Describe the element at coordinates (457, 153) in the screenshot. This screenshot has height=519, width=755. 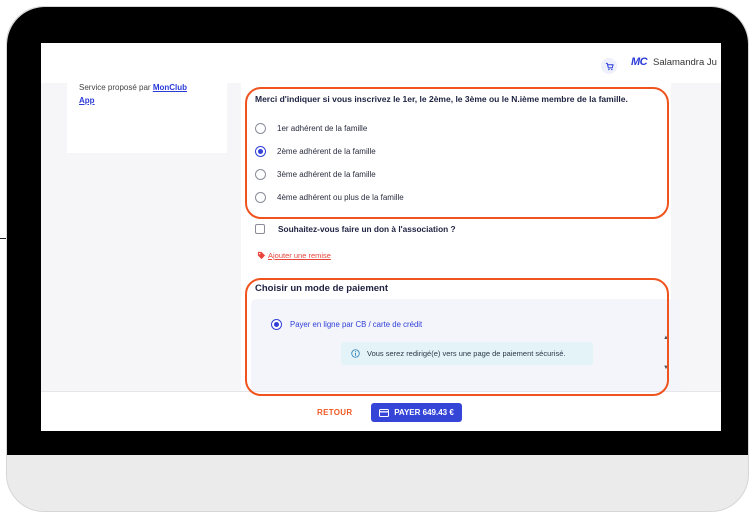
I see `highlight-membership` at that location.